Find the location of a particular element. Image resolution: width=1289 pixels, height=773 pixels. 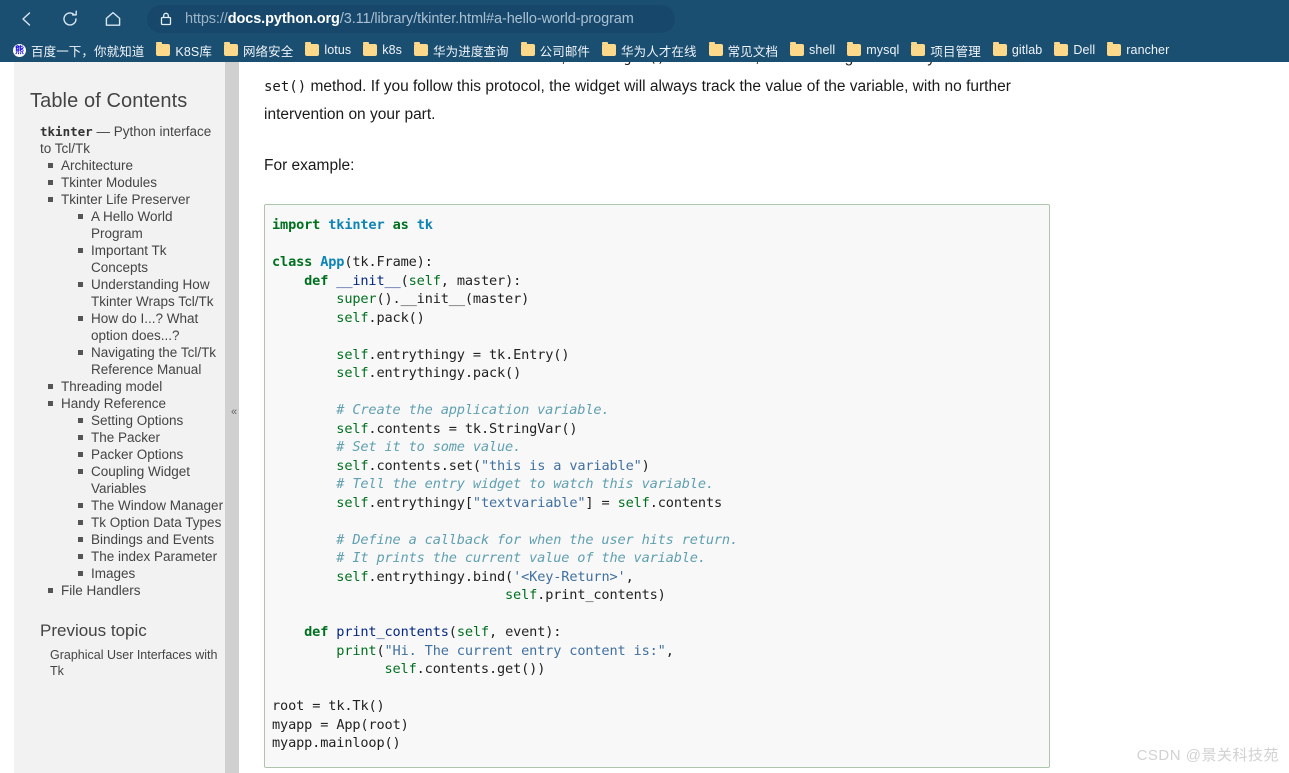

toc-item: File Handlers is located at coordinates (136, 590).